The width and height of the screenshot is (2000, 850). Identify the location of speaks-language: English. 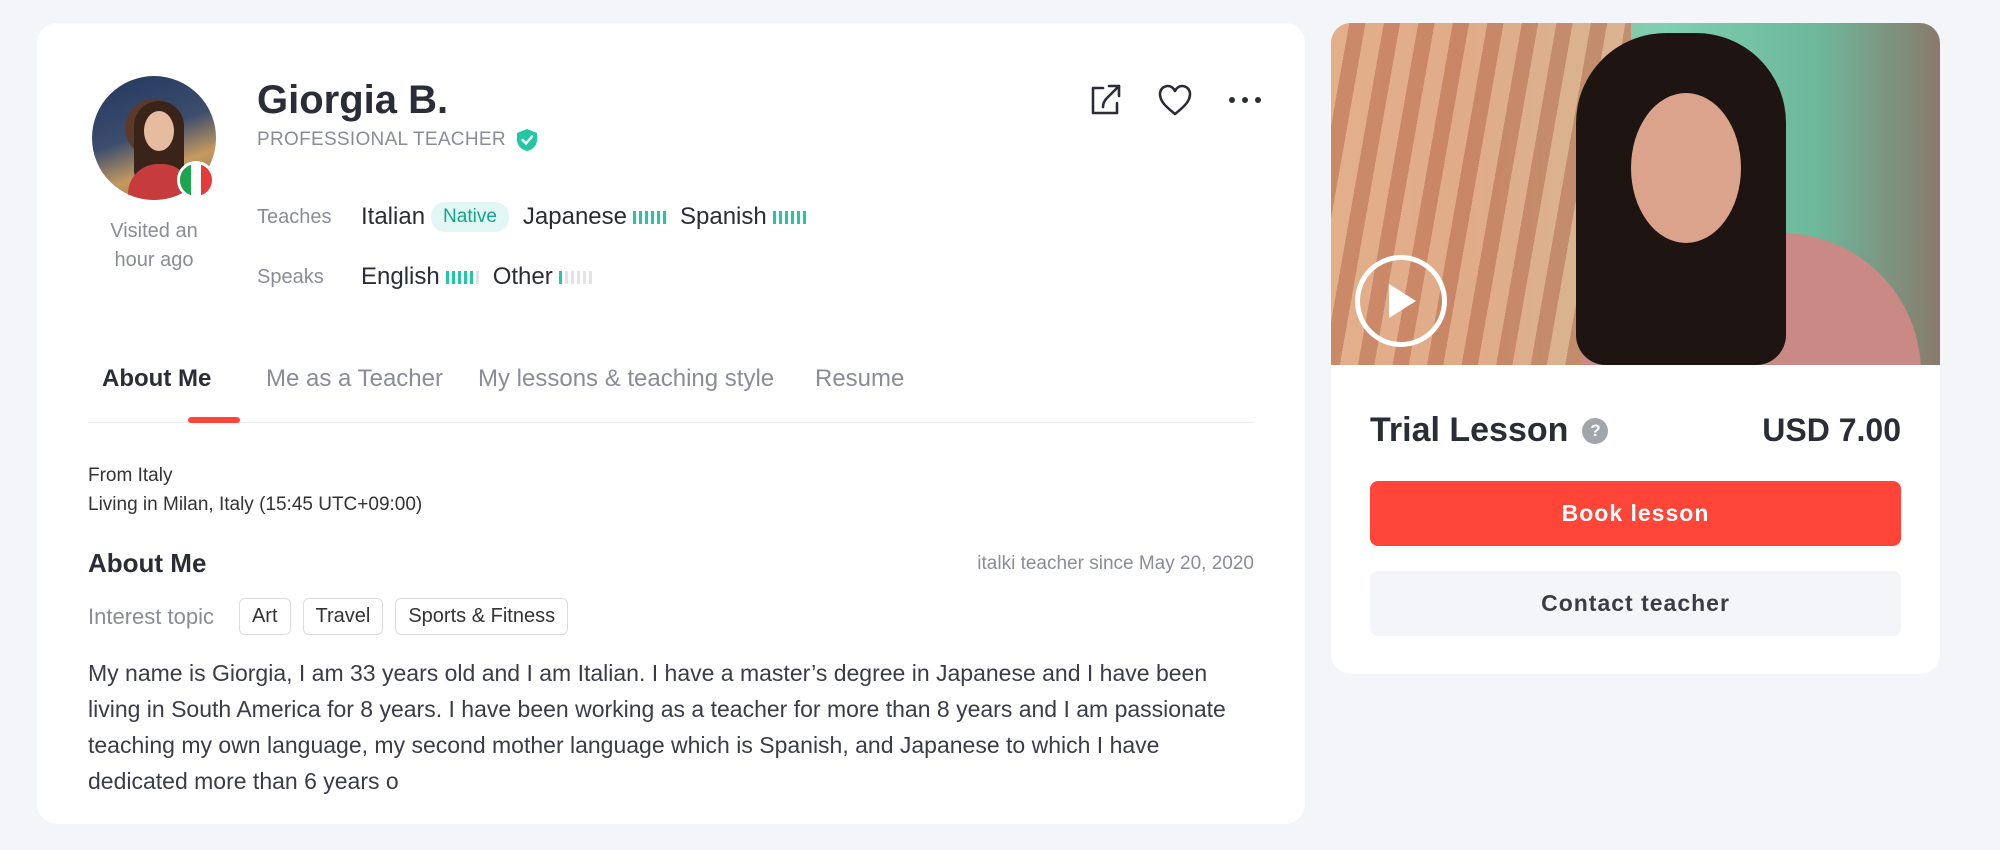
(400, 276).